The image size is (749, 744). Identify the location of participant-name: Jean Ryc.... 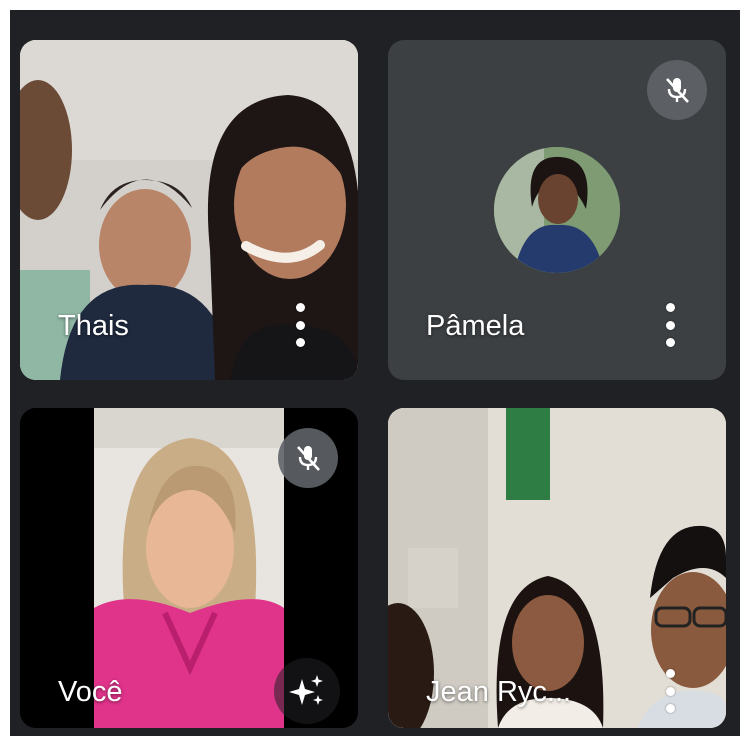
(499, 692).